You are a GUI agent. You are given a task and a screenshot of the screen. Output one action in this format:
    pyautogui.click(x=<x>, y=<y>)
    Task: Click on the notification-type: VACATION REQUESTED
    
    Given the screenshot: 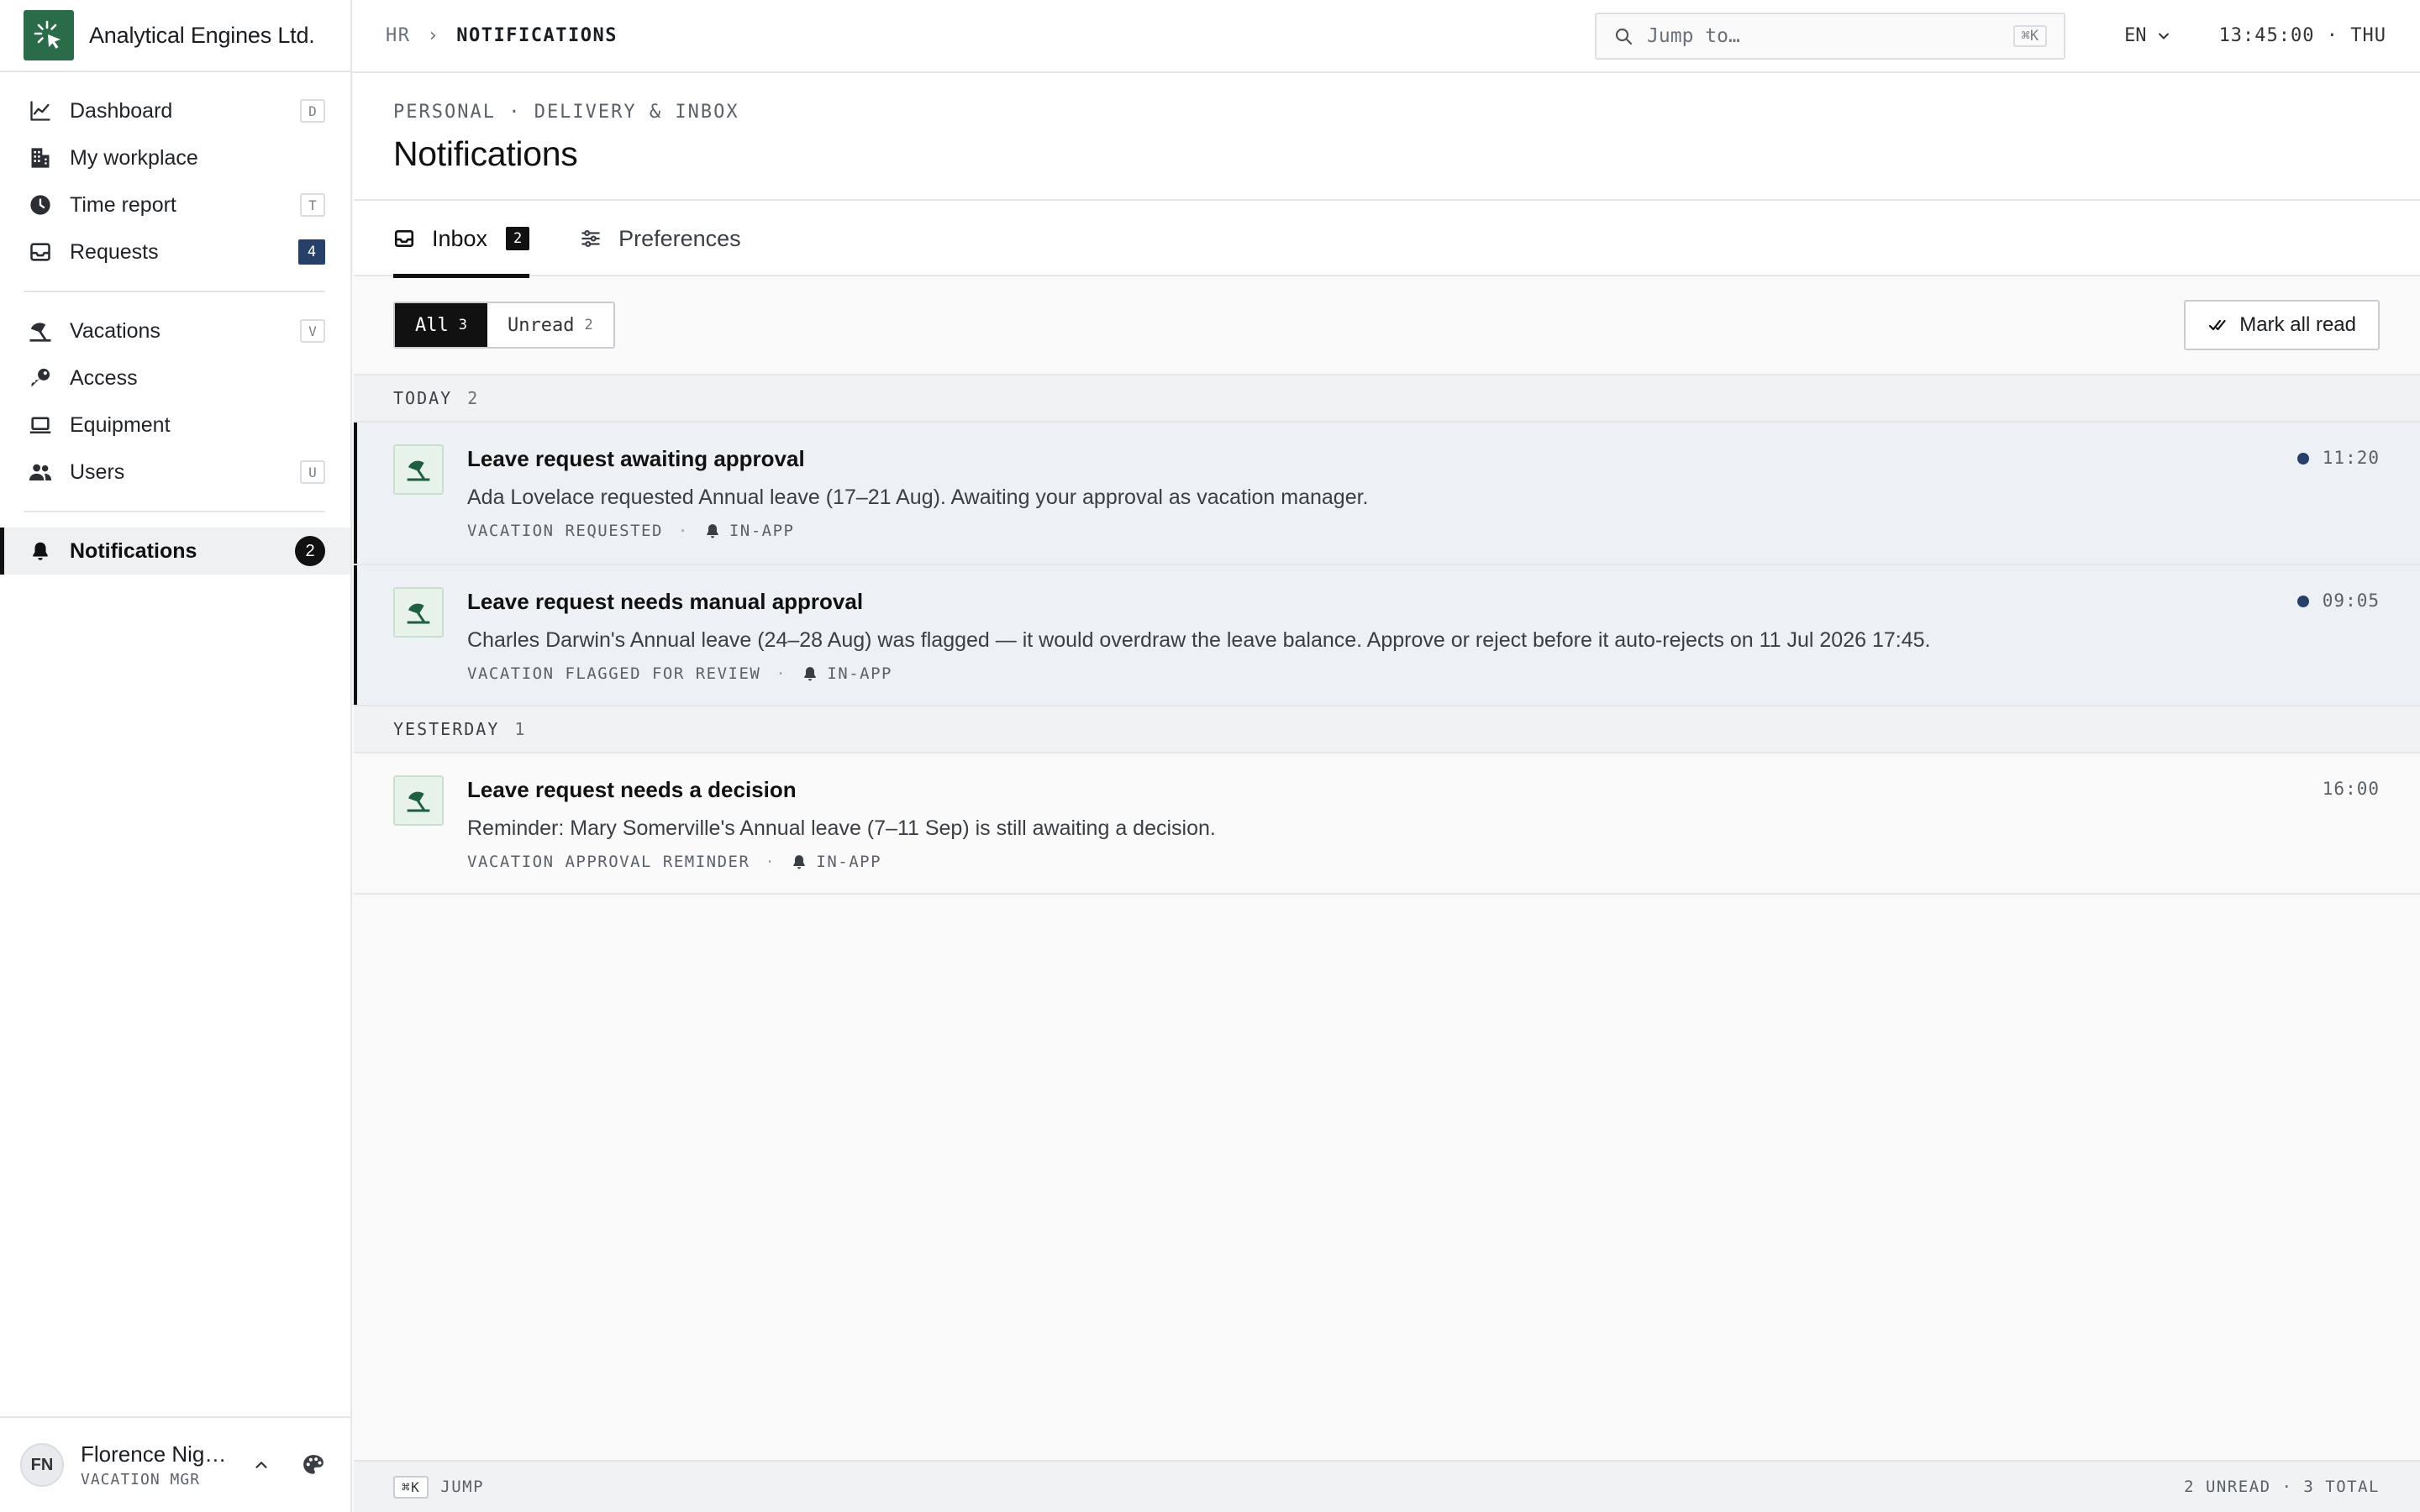 What is the action you would take?
    pyautogui.click(x=565, y=531)
    